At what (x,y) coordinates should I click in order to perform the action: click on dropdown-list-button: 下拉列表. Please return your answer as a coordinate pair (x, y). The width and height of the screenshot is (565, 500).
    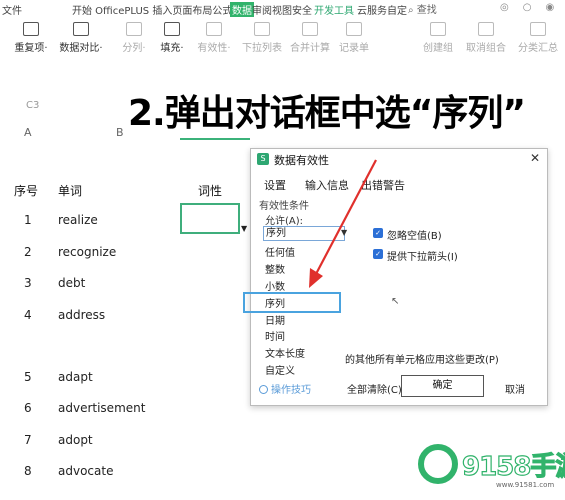
    Looking at the image, I should click on (262, 38).